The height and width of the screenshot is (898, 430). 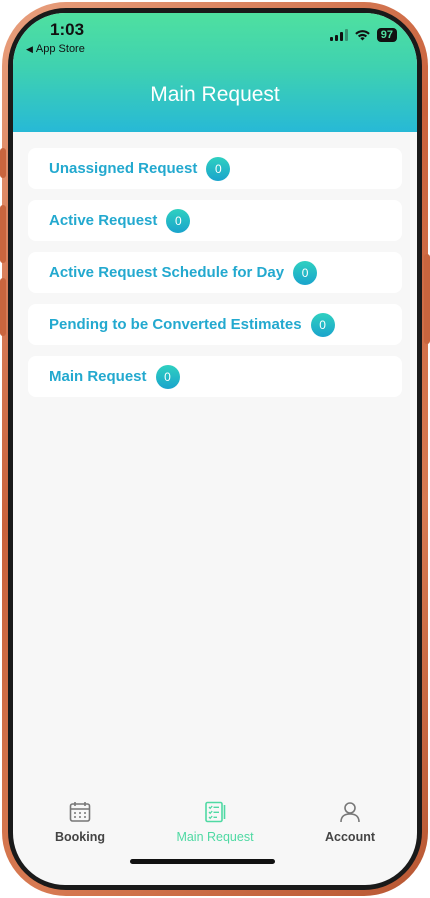 What do you see at coordinates (338, 35) in the screenshot?
I see `cellular-signal-icon` at bounding box center [338, 35].